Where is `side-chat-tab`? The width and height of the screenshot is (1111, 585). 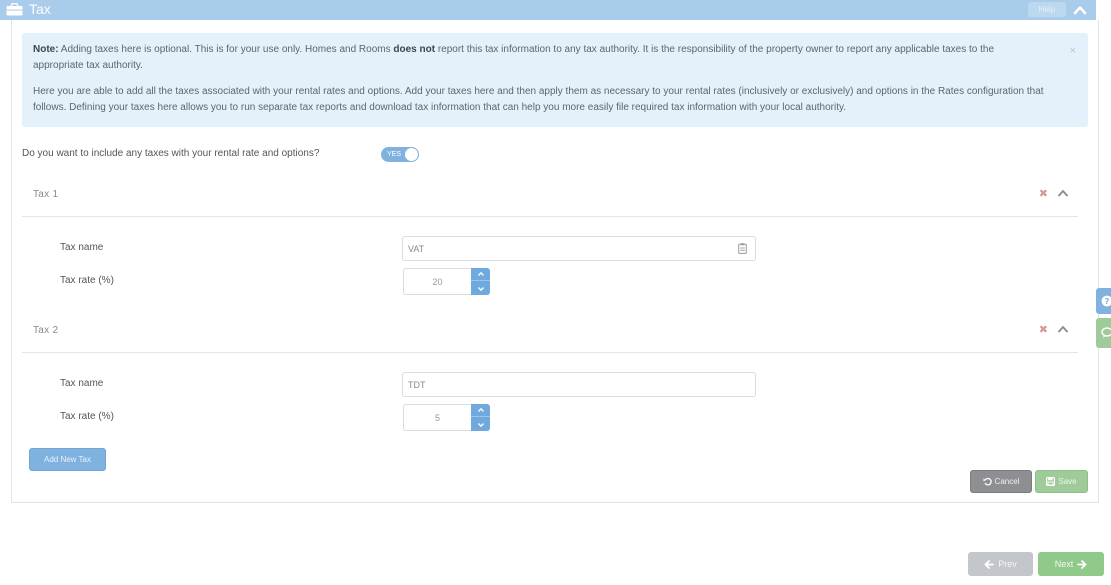 side-chat-tab is located at coordinates (1103, 333).